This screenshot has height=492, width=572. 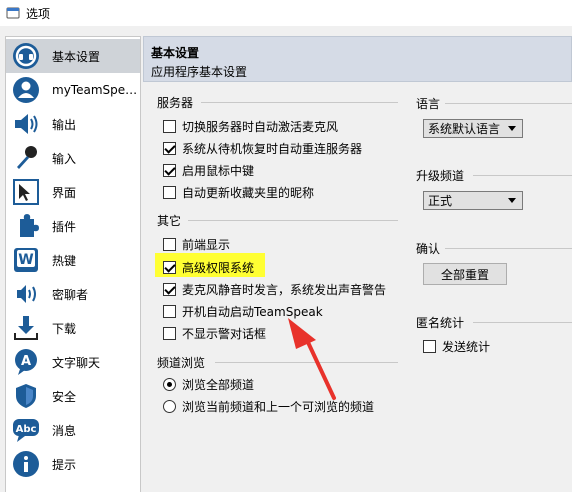 I want to click on select-value: 正式, so click(x=440, y=201).